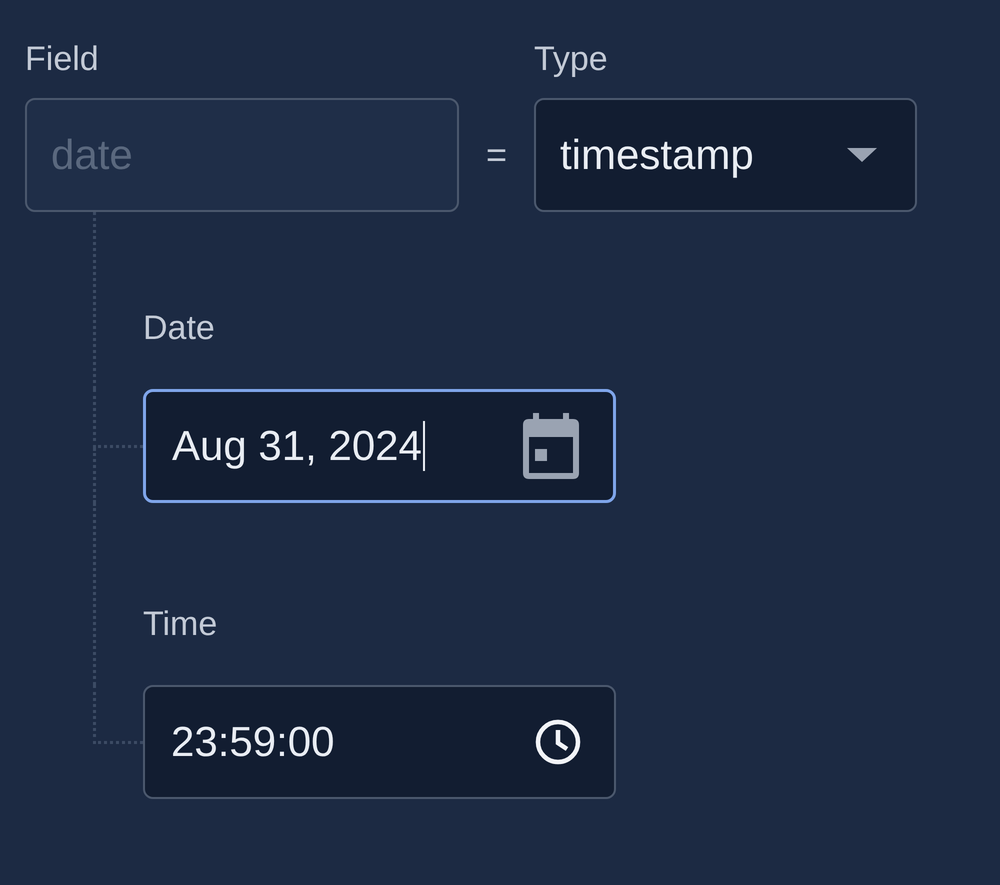 The image size is (1000, 885). Describe the element at coordinates (862, 155) in the screenshot. I see `caret-icon` at that location.